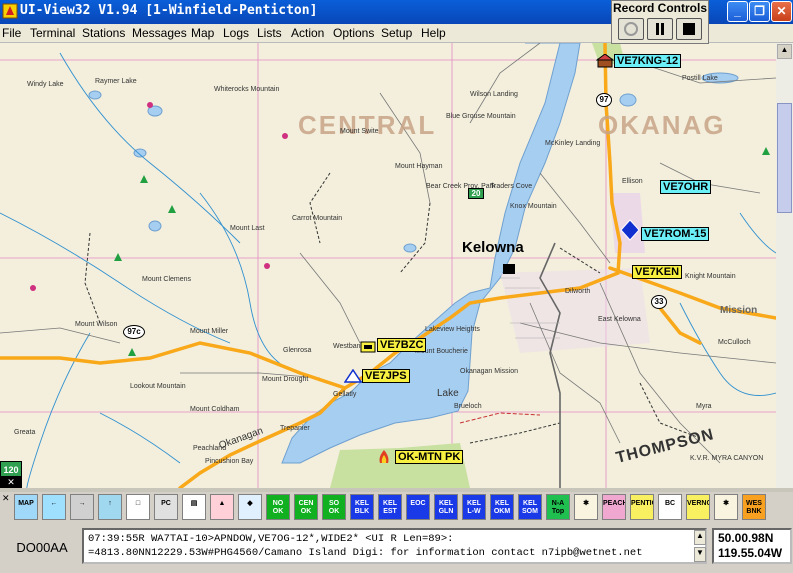  What do you see at coordinates (493, 247) in the screenshot?
I see `city-label-kelowna: Kelowna` at bounding box center [493, 247].